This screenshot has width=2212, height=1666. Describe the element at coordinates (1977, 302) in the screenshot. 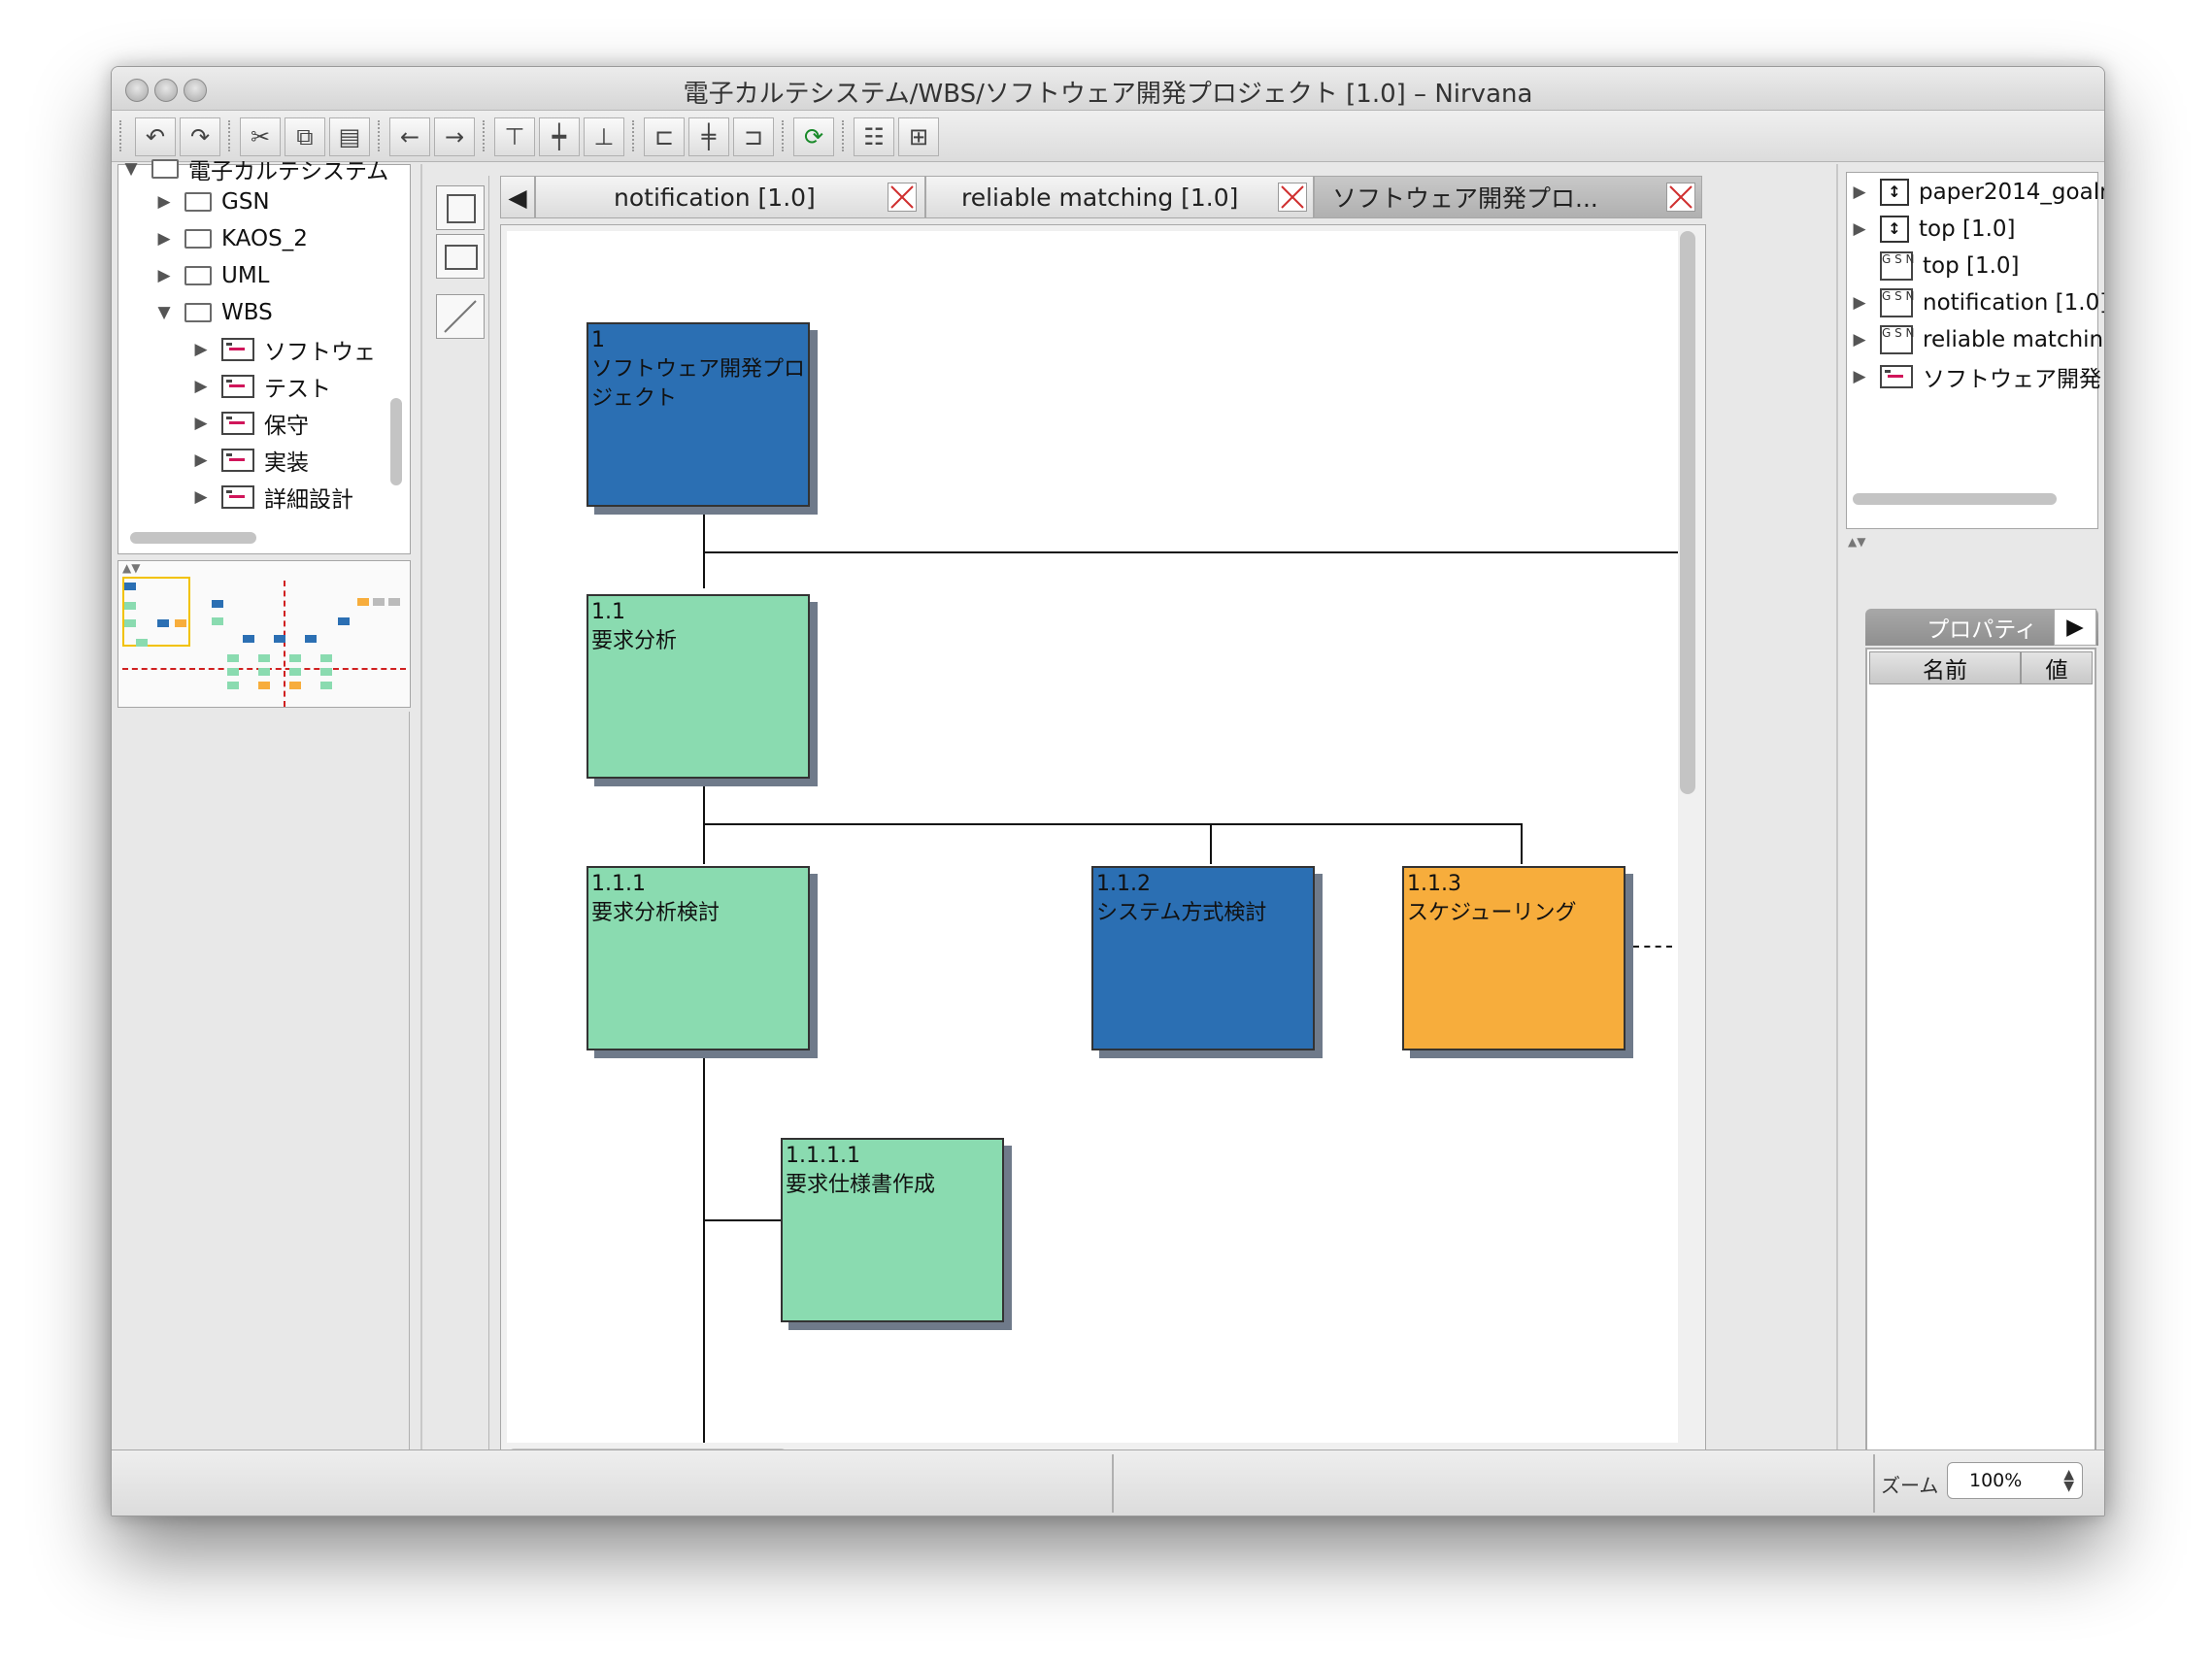

I see `model-tree-item: ▶ G S N notification [1.0]` at that location.